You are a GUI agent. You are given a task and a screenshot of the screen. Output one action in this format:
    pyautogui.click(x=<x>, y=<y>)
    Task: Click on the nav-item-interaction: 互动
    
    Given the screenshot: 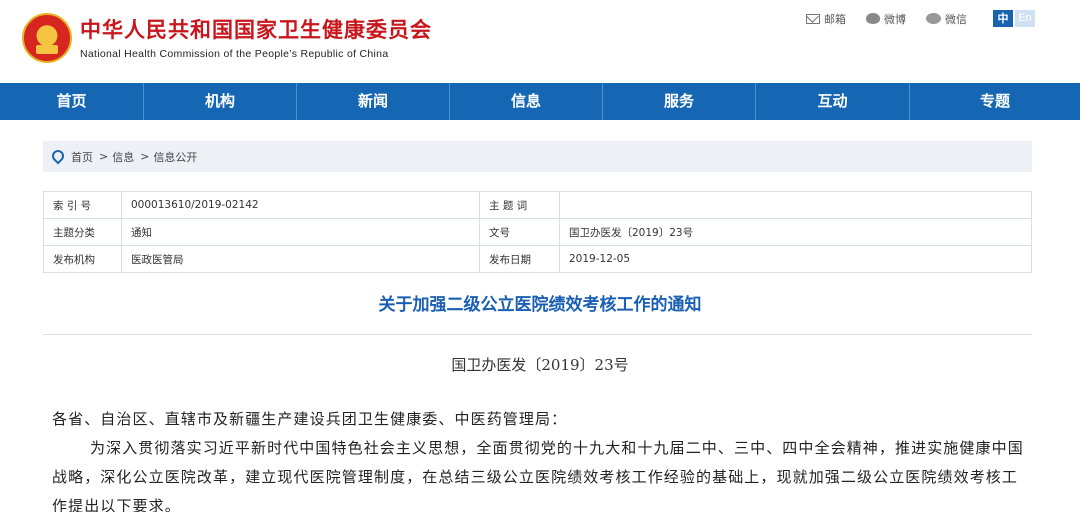 What is the action you would take?
    pyautogui.click(x=833, y=101)
    